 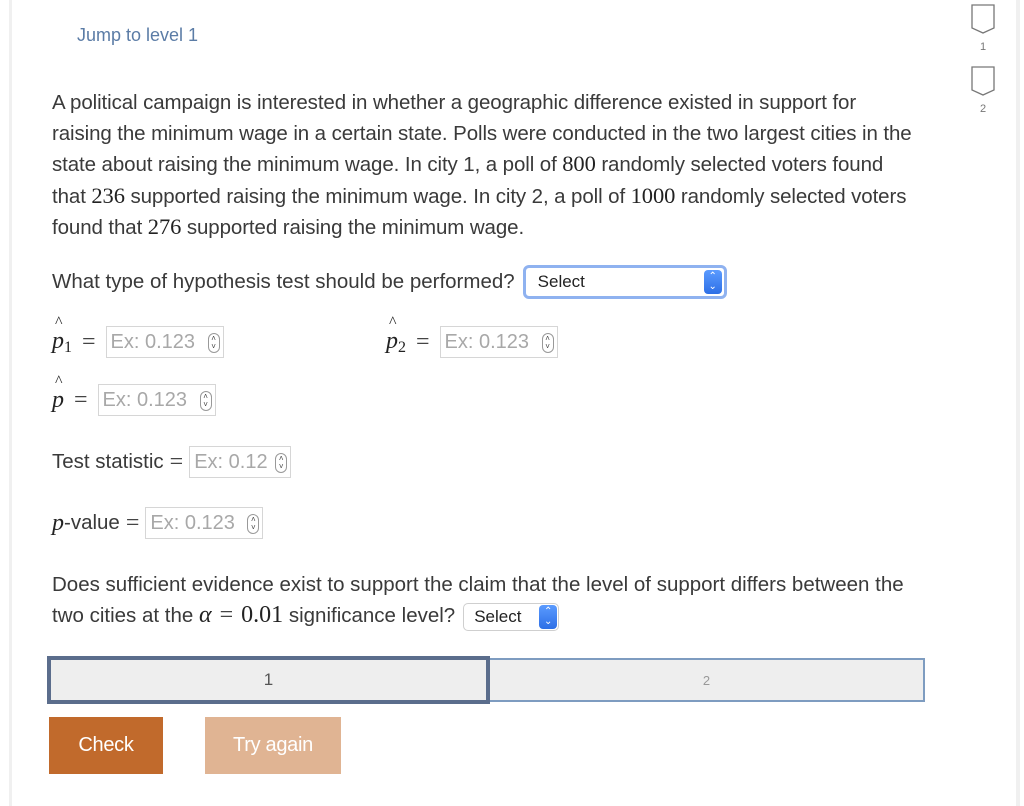 I want to click on check-button: Check, so click(x=106, y=745).